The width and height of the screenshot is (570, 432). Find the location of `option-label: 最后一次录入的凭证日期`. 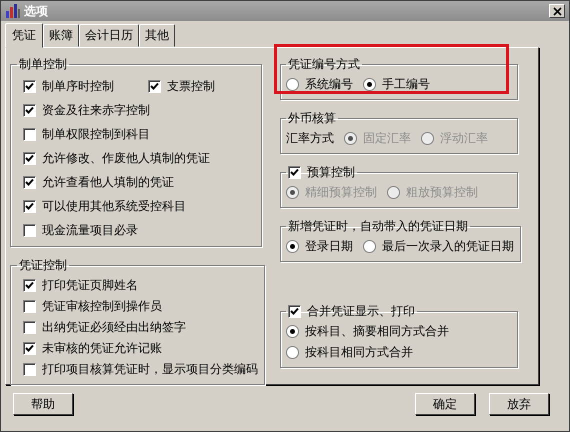

option-label: 最后一次录入的凭证日期 is located at coordinates (448, 246).